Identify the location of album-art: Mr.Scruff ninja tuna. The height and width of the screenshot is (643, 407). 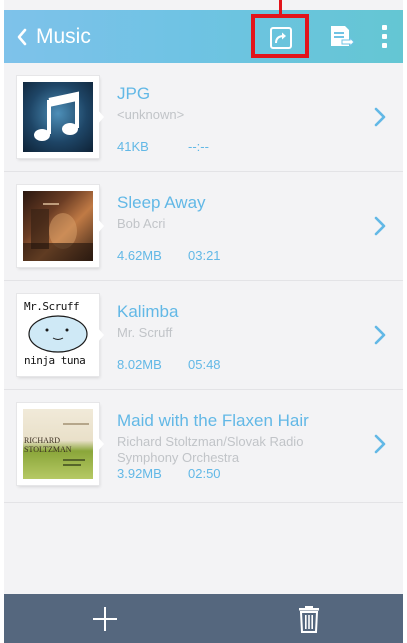
(60, 335).